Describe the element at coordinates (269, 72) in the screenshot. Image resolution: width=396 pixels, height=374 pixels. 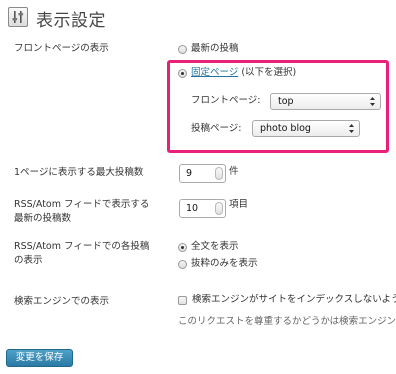
I see `static-page-suffix: (以下を選択)` at that location.